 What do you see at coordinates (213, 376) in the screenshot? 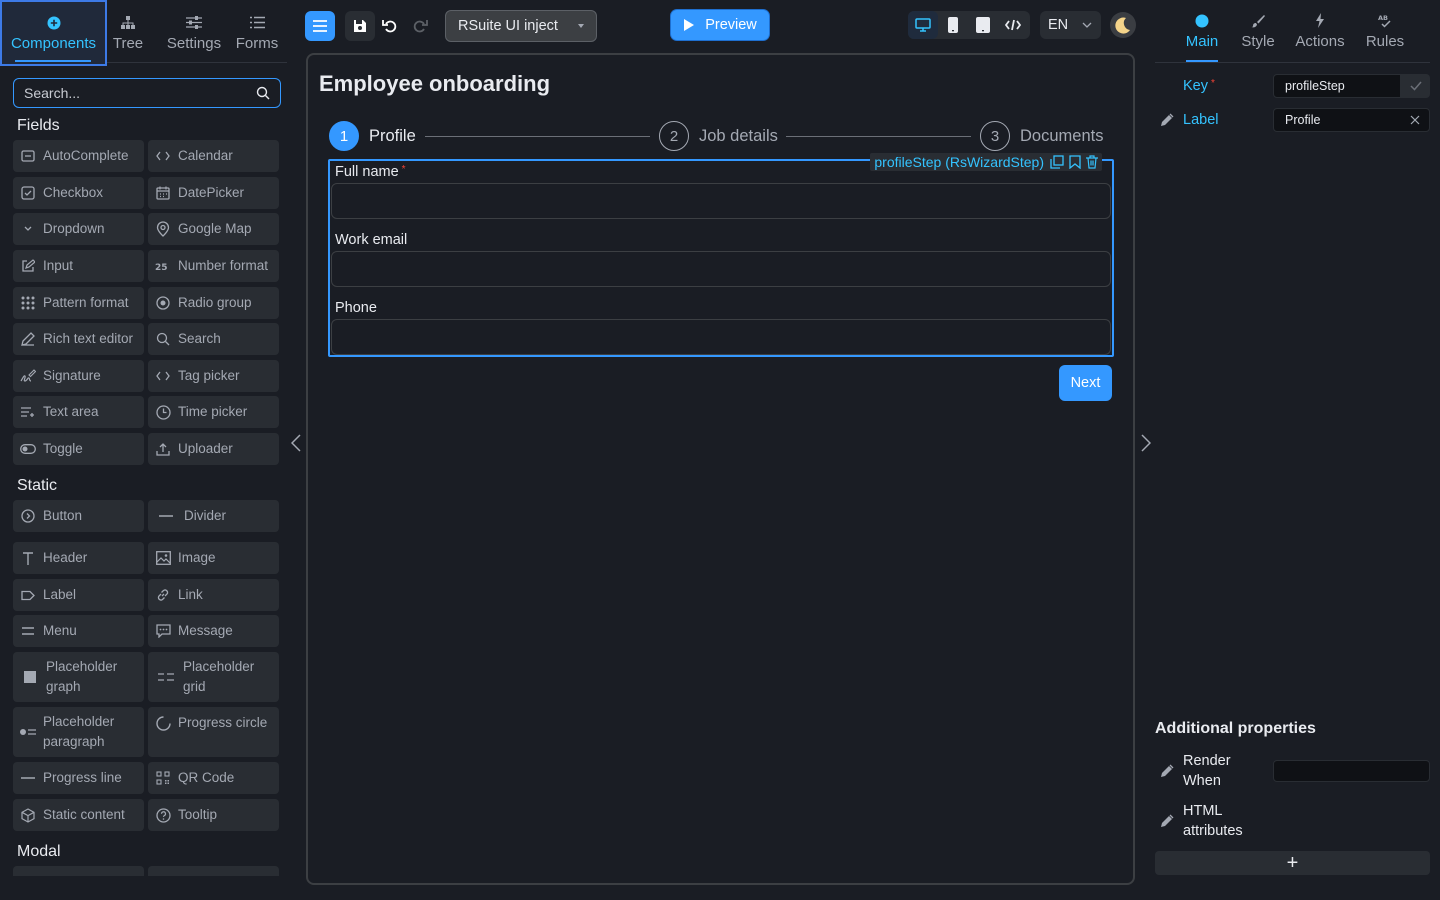
I see `component-tag-picker: Tag picker` at bounding box center [213, 376].